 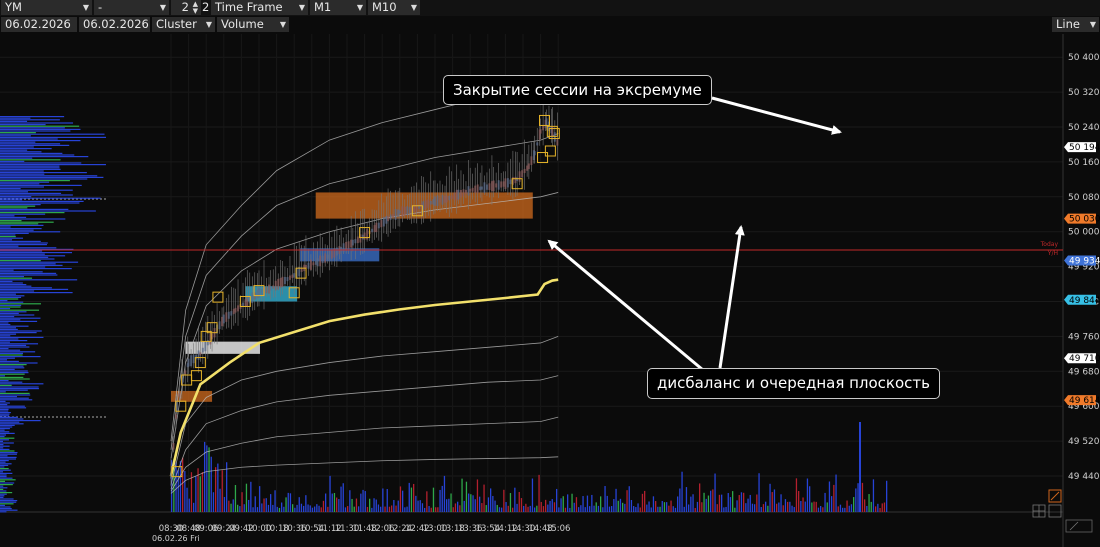 I want to click on time-tick-label: 15:06, so click(x=558, y=529).